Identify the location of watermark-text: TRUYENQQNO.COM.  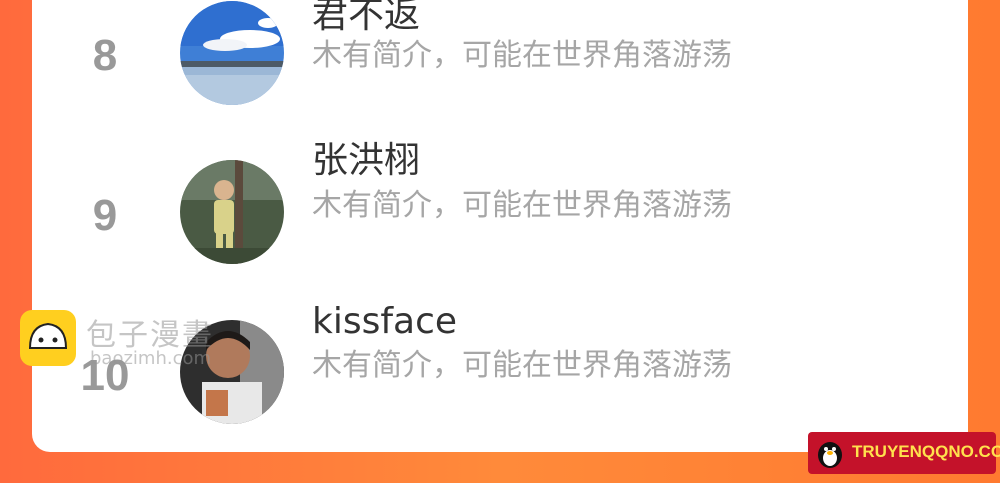
(926, 451).